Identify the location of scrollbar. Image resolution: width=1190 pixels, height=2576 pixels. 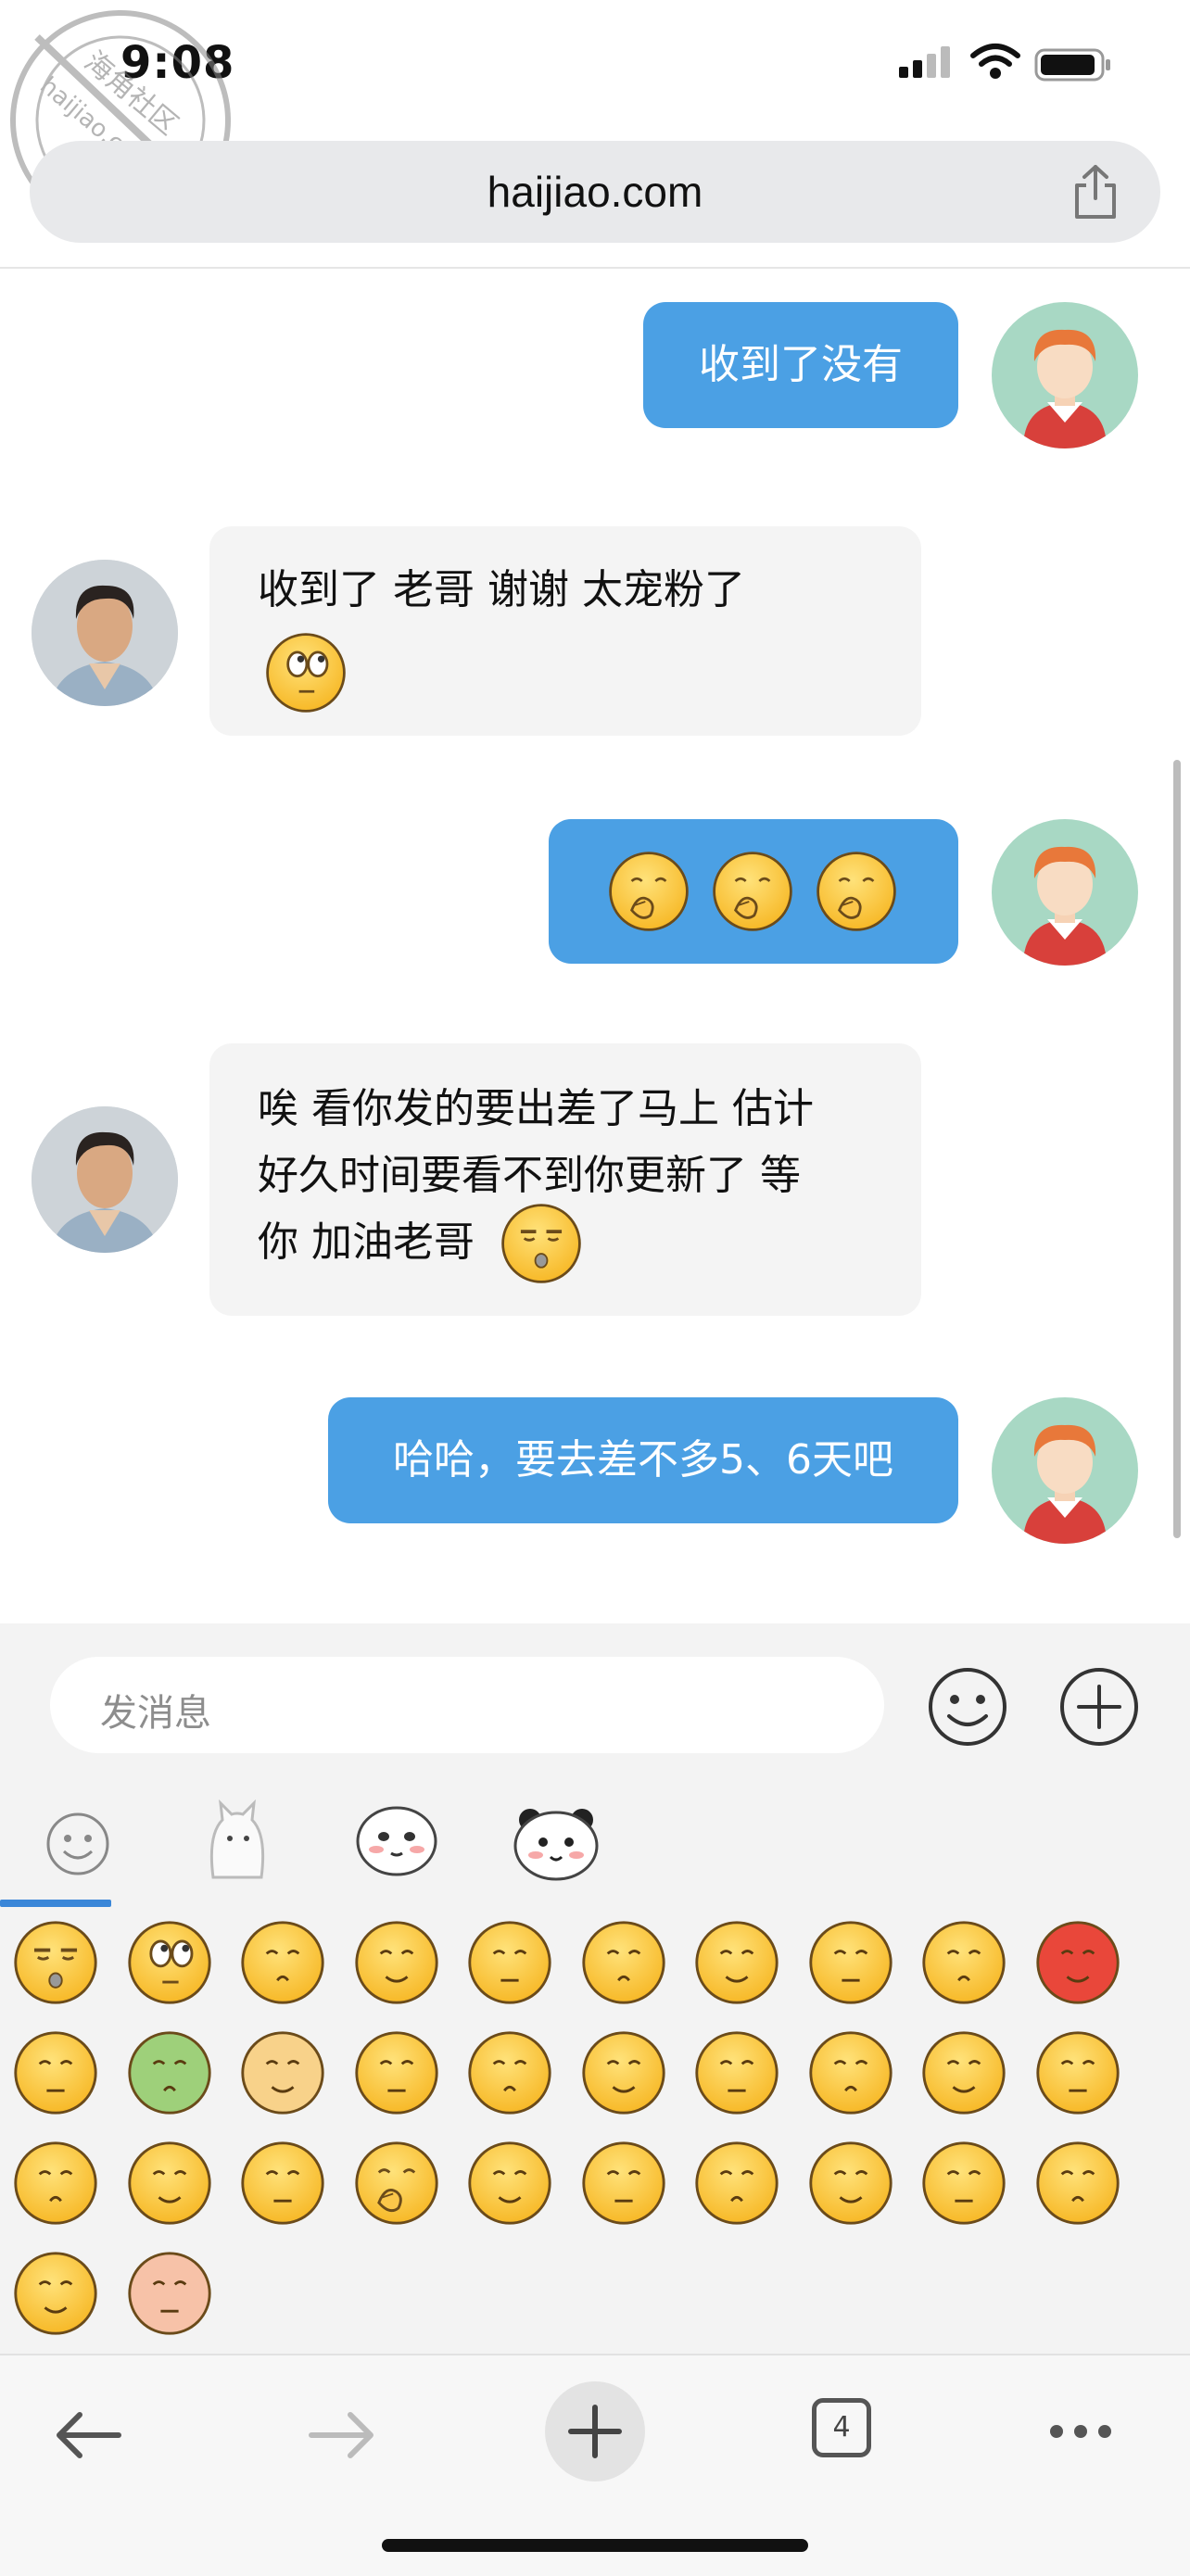
(1177, 1149).